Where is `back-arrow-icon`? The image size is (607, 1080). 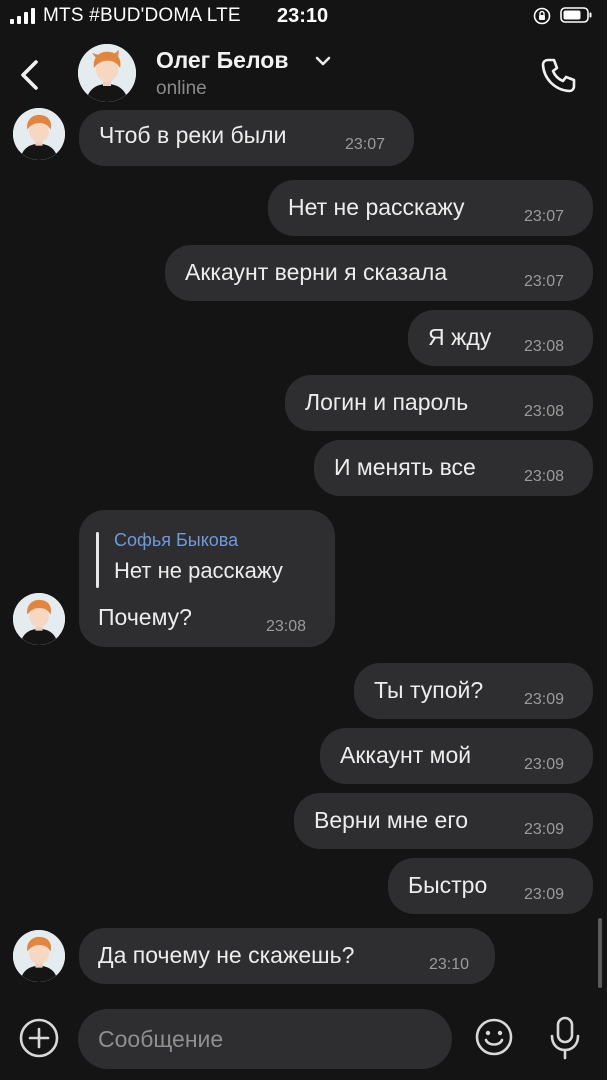
back-arrow-icon is located at coordinates (31, 75).